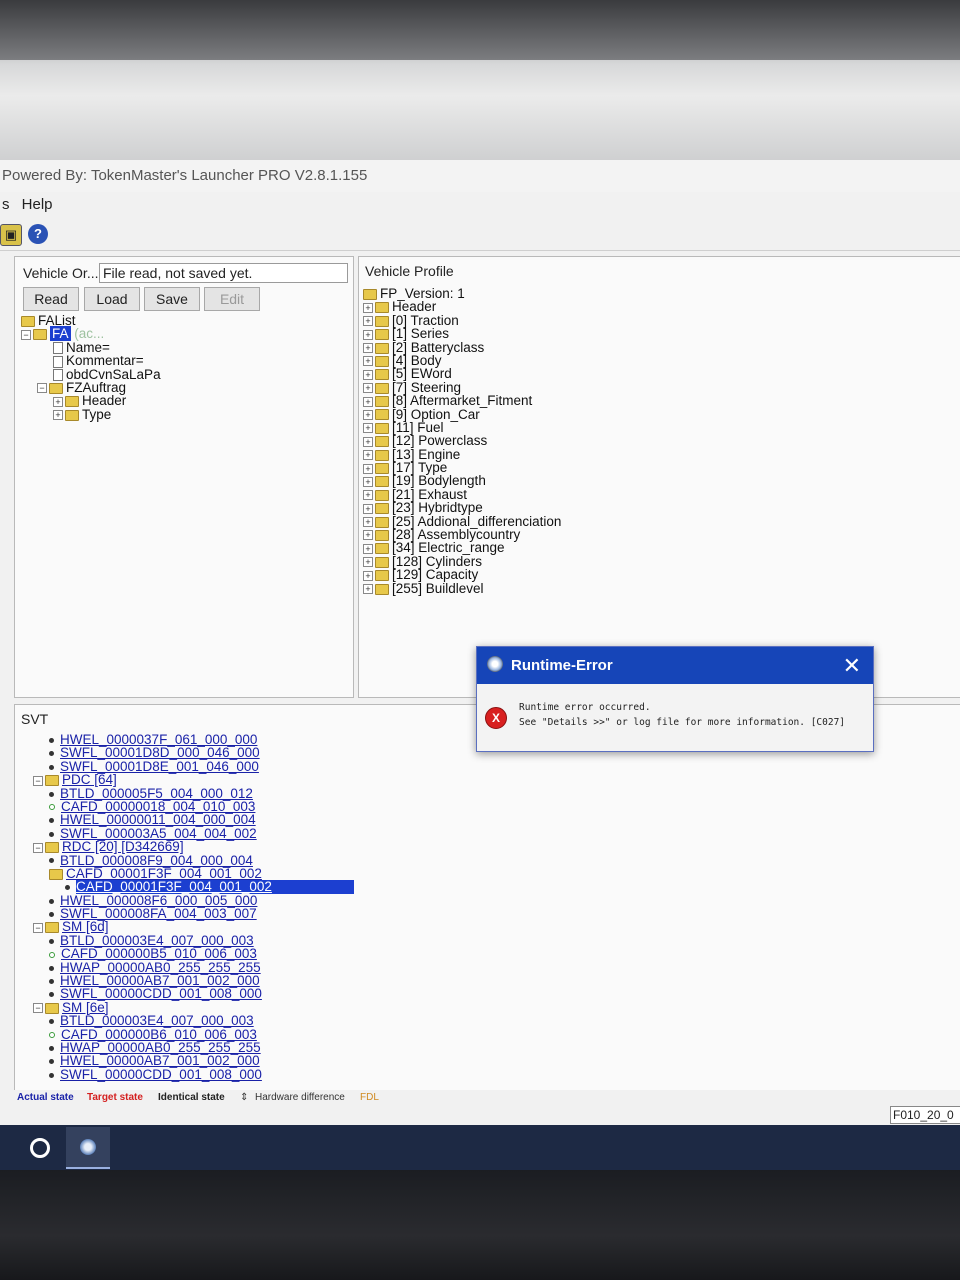  I want to click on svt-sgbm-item: BTLD_000005F5_004_000_012, so click(193, 793).